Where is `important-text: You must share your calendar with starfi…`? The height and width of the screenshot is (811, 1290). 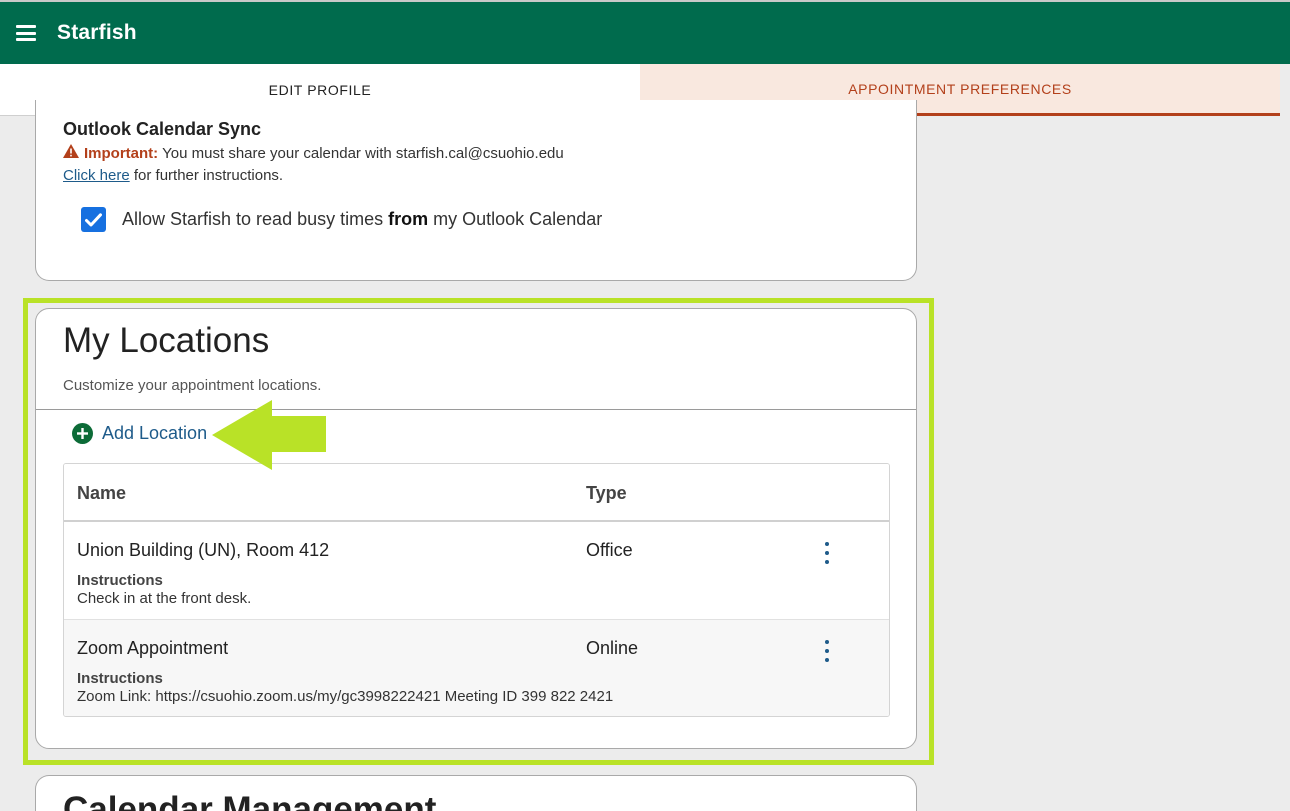 important-text: You must share your calendar with starfi… is located at coordinates (363, 153).